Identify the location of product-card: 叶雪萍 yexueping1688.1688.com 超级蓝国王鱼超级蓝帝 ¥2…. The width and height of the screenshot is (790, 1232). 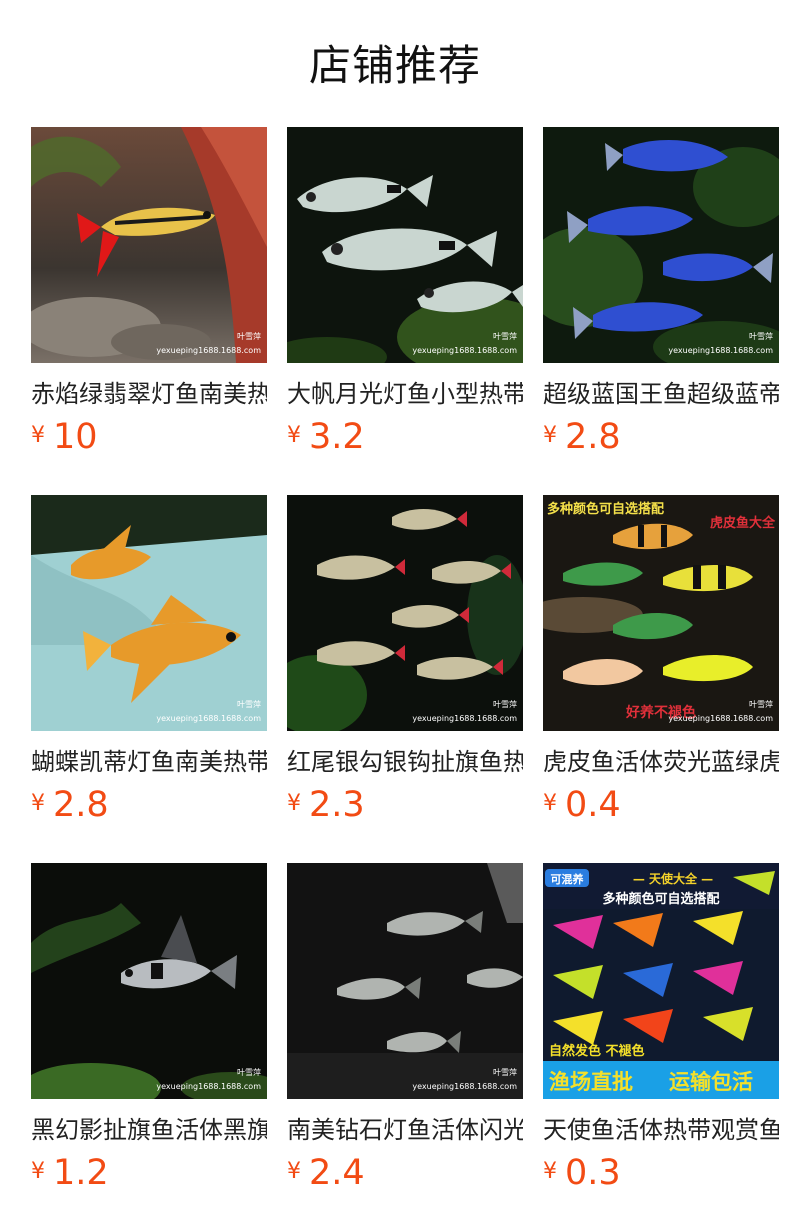
(661, 292).